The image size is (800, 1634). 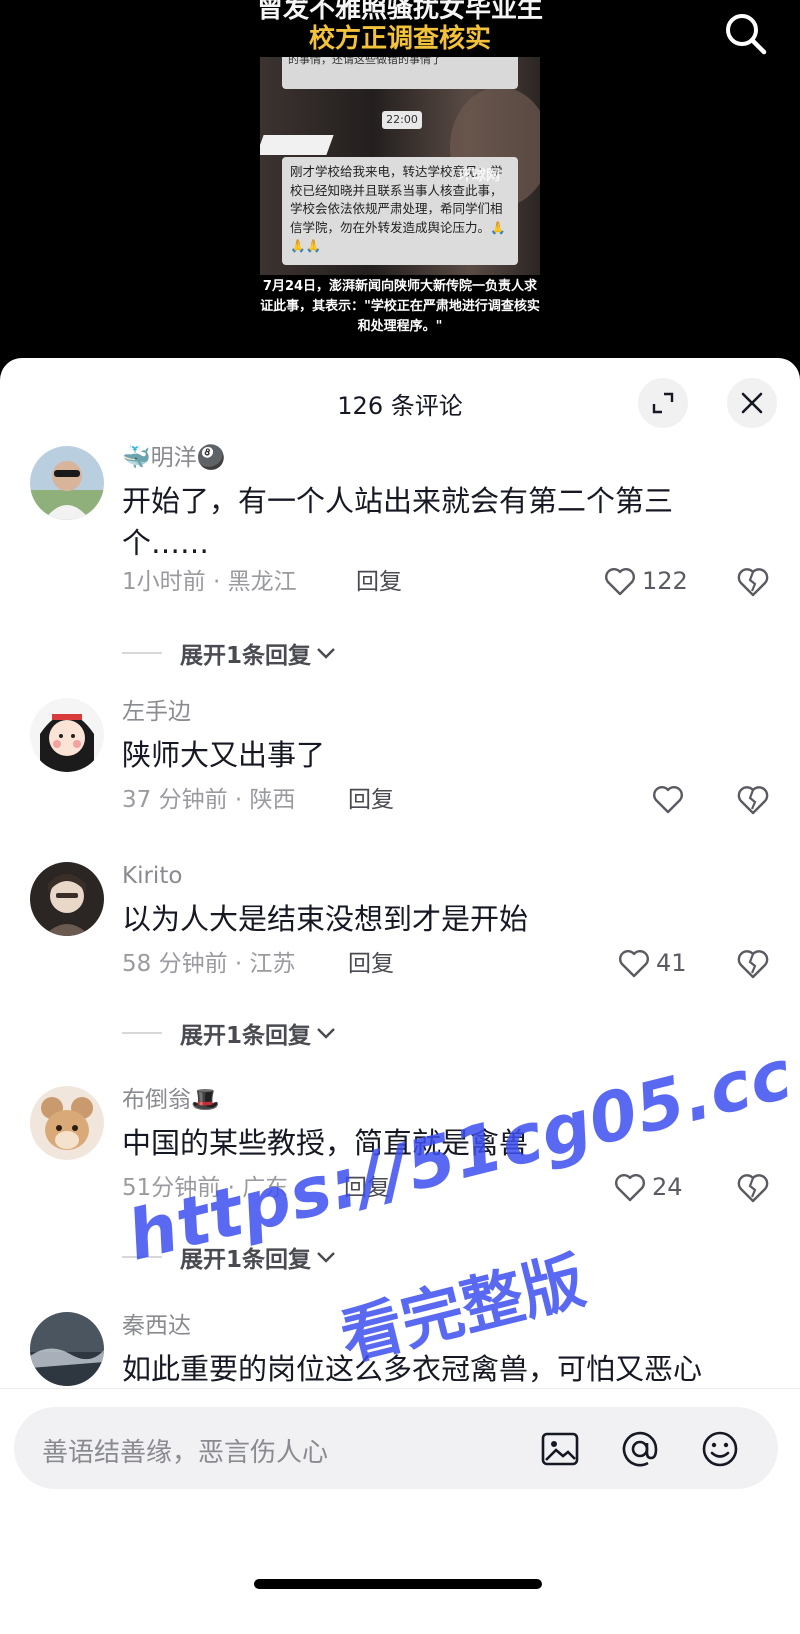 I want to click on like-button: 24, so click(x=648, y=1187).